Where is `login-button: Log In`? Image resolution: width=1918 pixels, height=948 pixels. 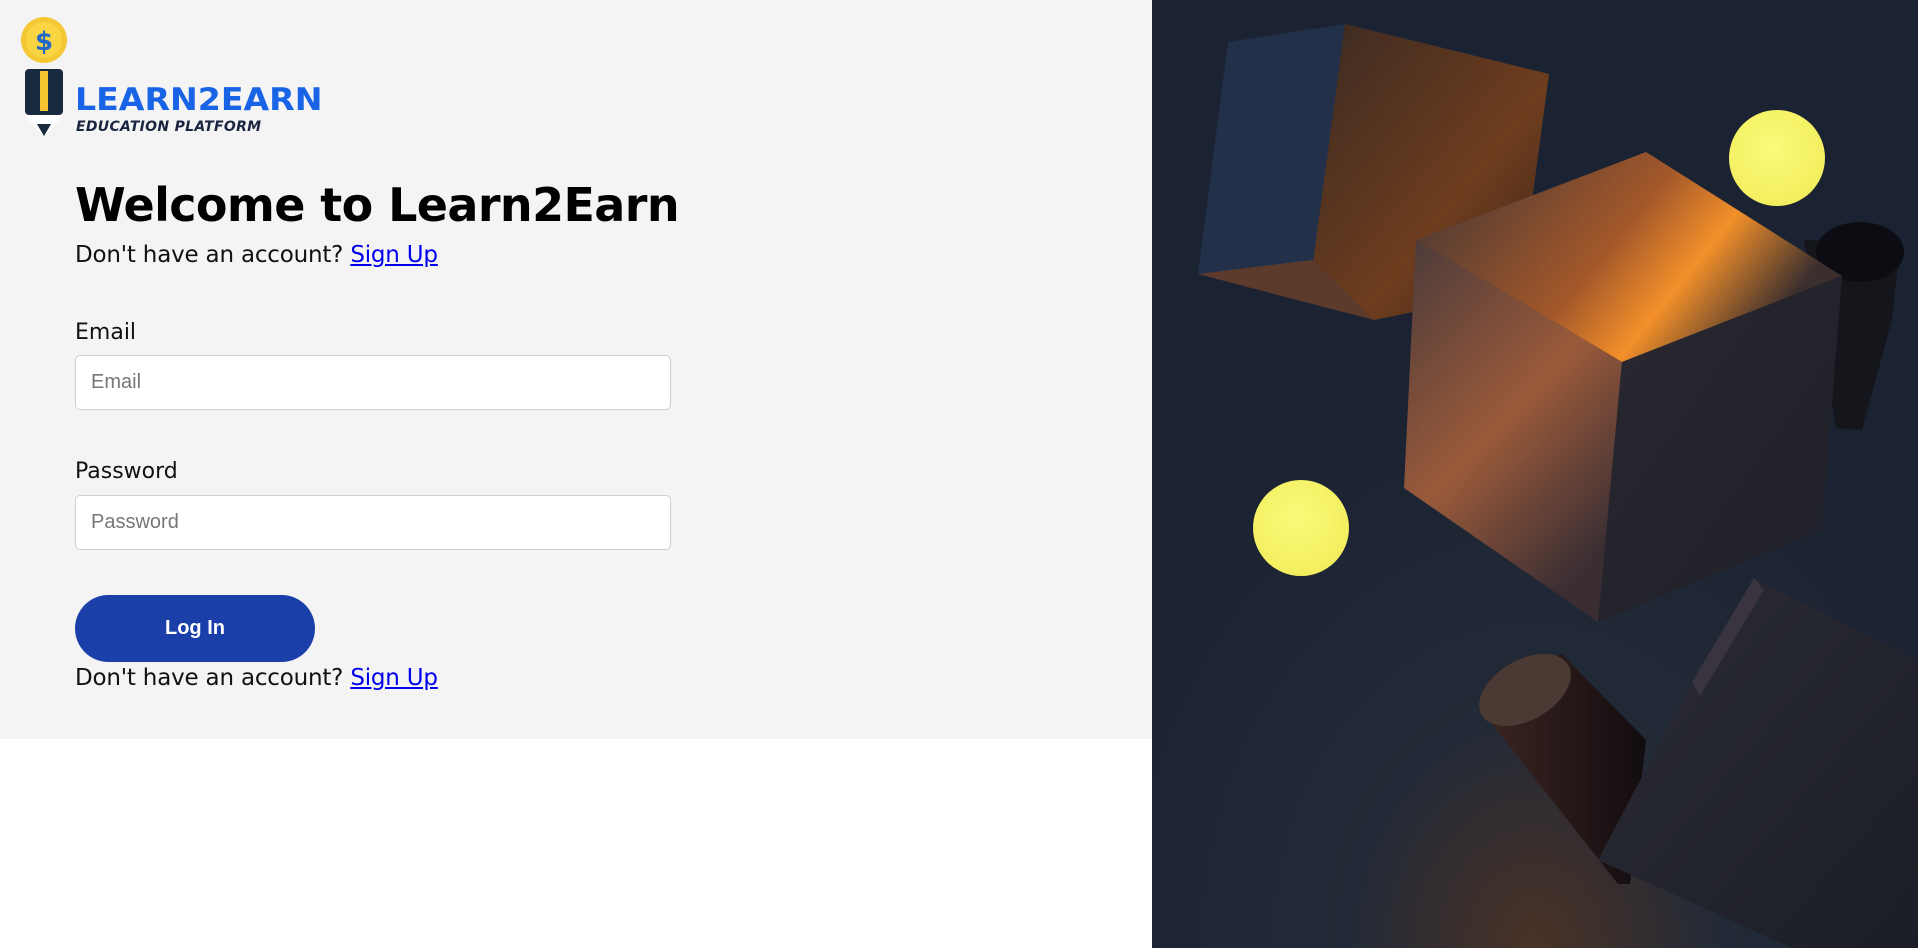
login-button: Log In is located at coordinates (195, 628).